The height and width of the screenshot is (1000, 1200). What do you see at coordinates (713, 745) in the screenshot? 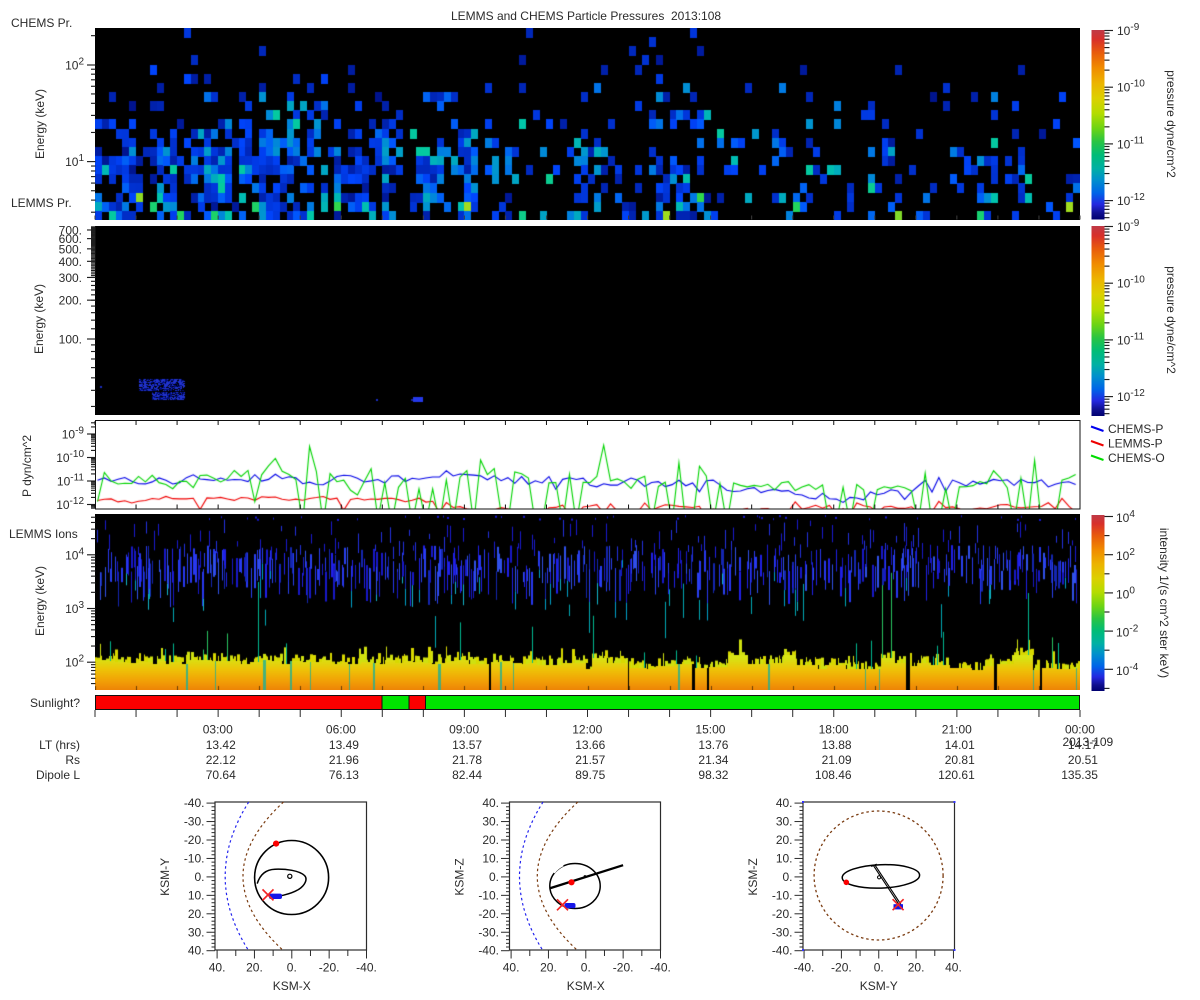
I see `svg-text: 13.76` at bounding box center [713, 745].